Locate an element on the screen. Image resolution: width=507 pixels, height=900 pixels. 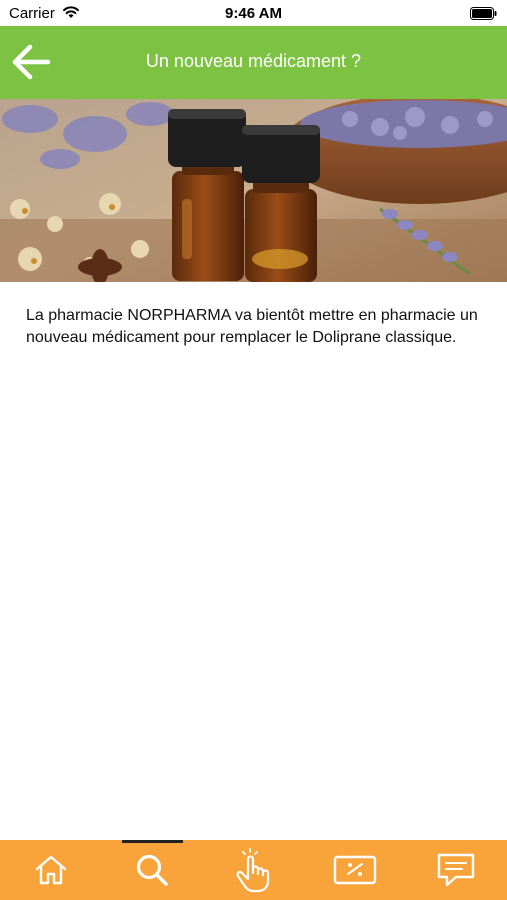
tab-bar is located at coordinates (253, 870).